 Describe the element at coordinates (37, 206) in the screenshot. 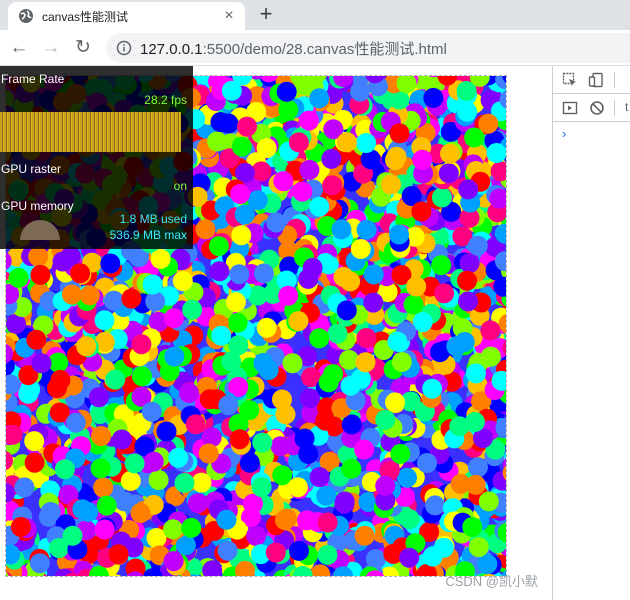

I see `gpu-memory-label: GPU memory` at that location.